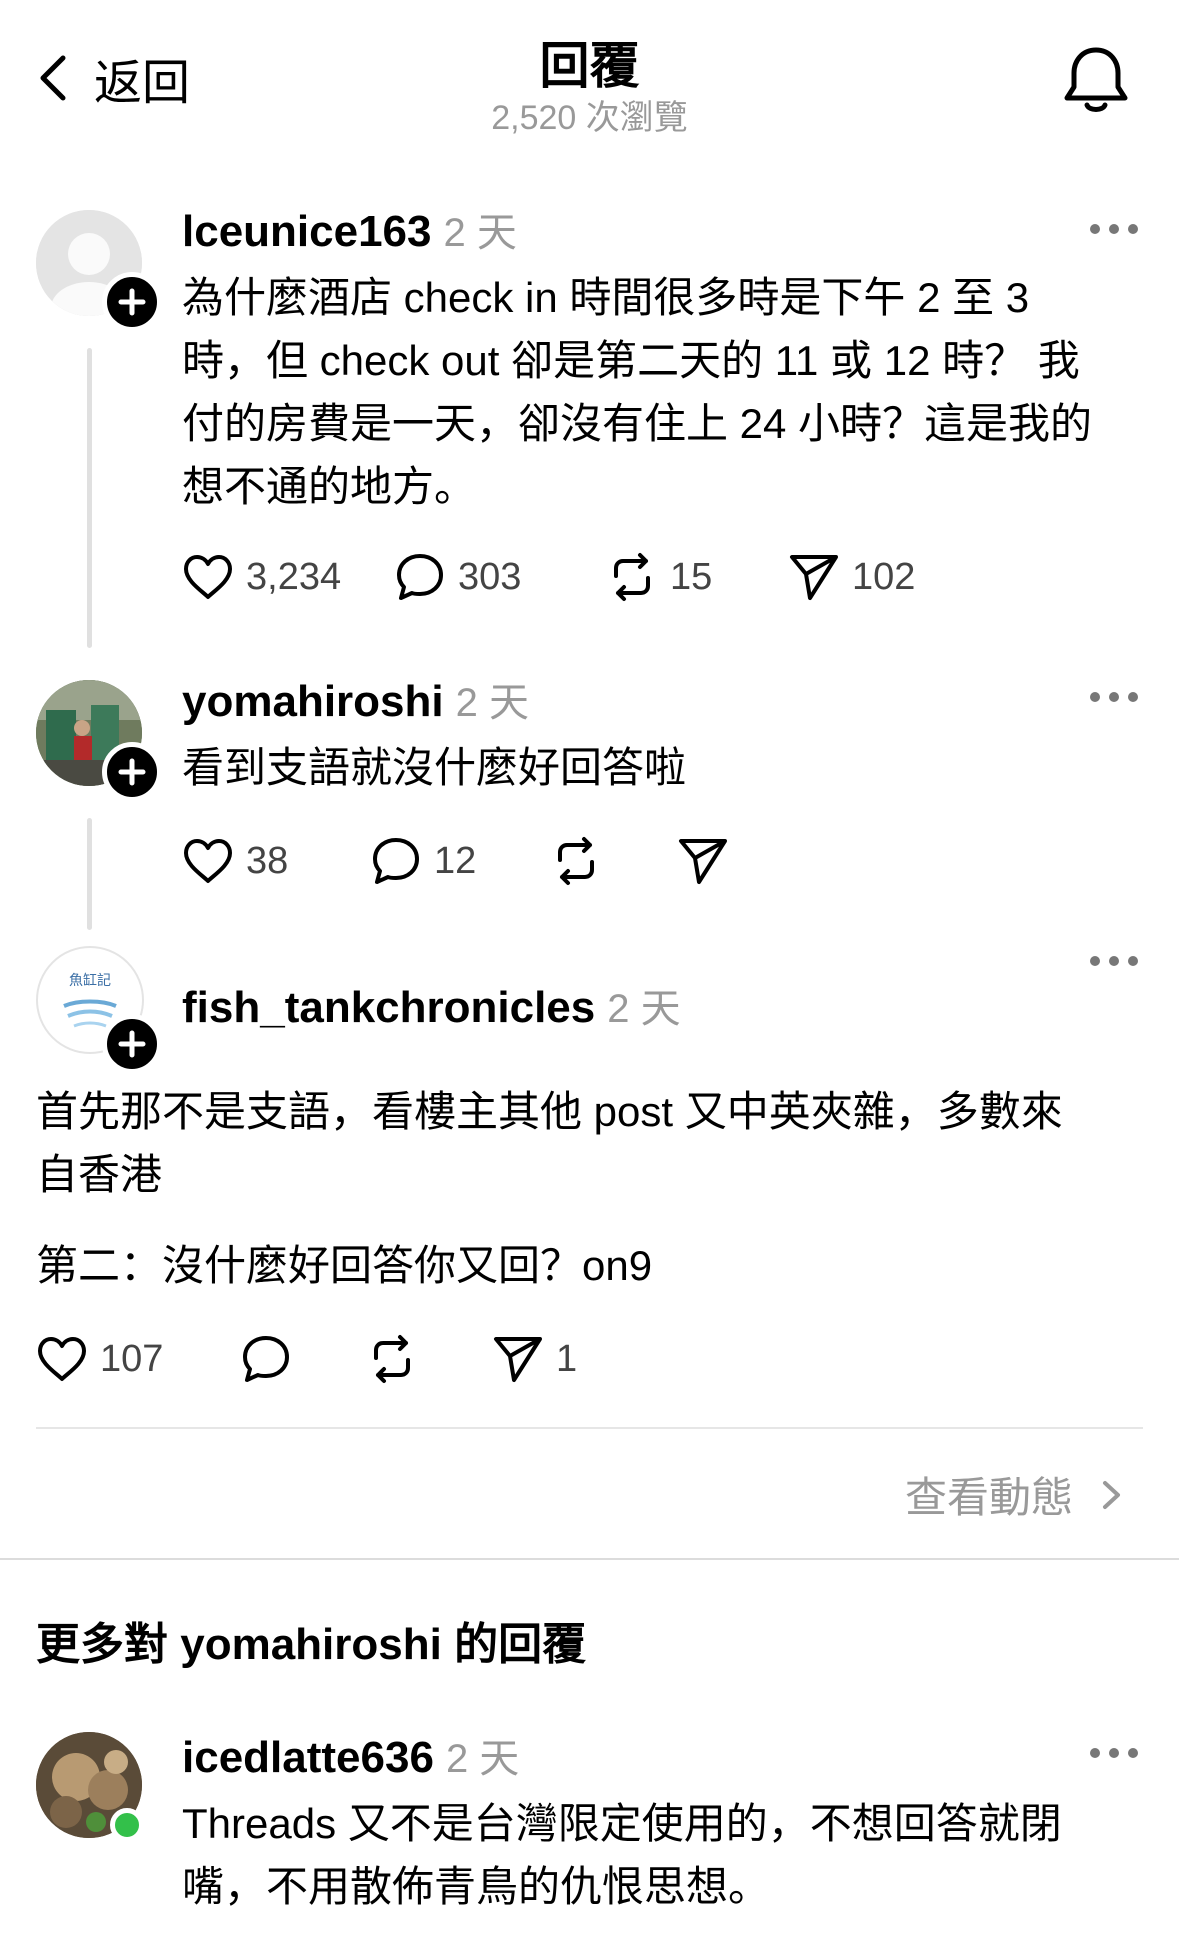 The width and height of the screenshot is (1179, 1937). I want to click on section-divider, so click(589, 1559).